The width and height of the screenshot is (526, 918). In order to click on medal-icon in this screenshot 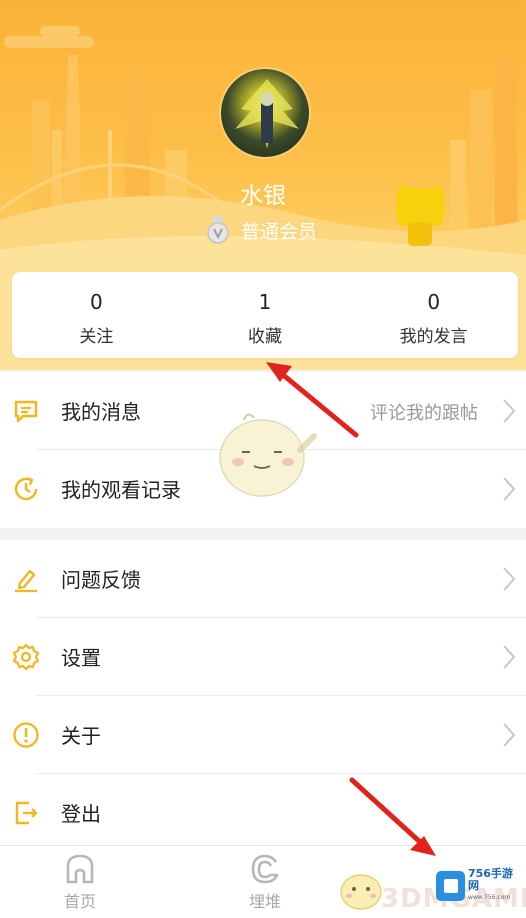, I will do `click(218, 230)`.